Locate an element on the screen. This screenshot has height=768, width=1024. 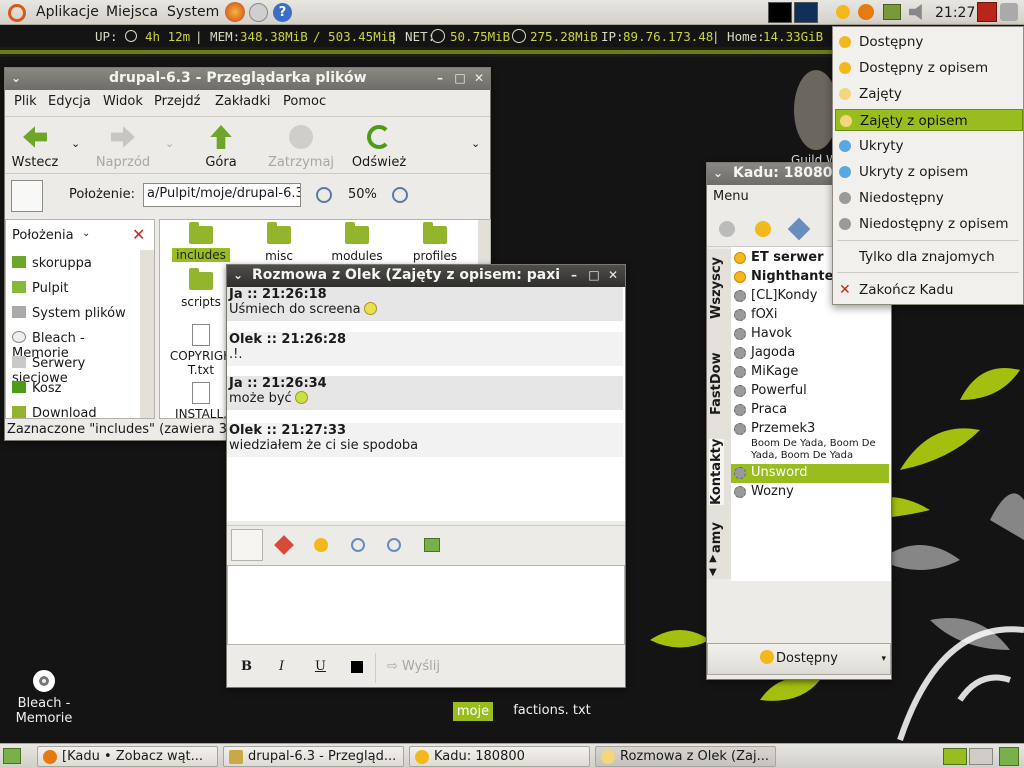
bold-button: B is located at coordinates (246, 666).